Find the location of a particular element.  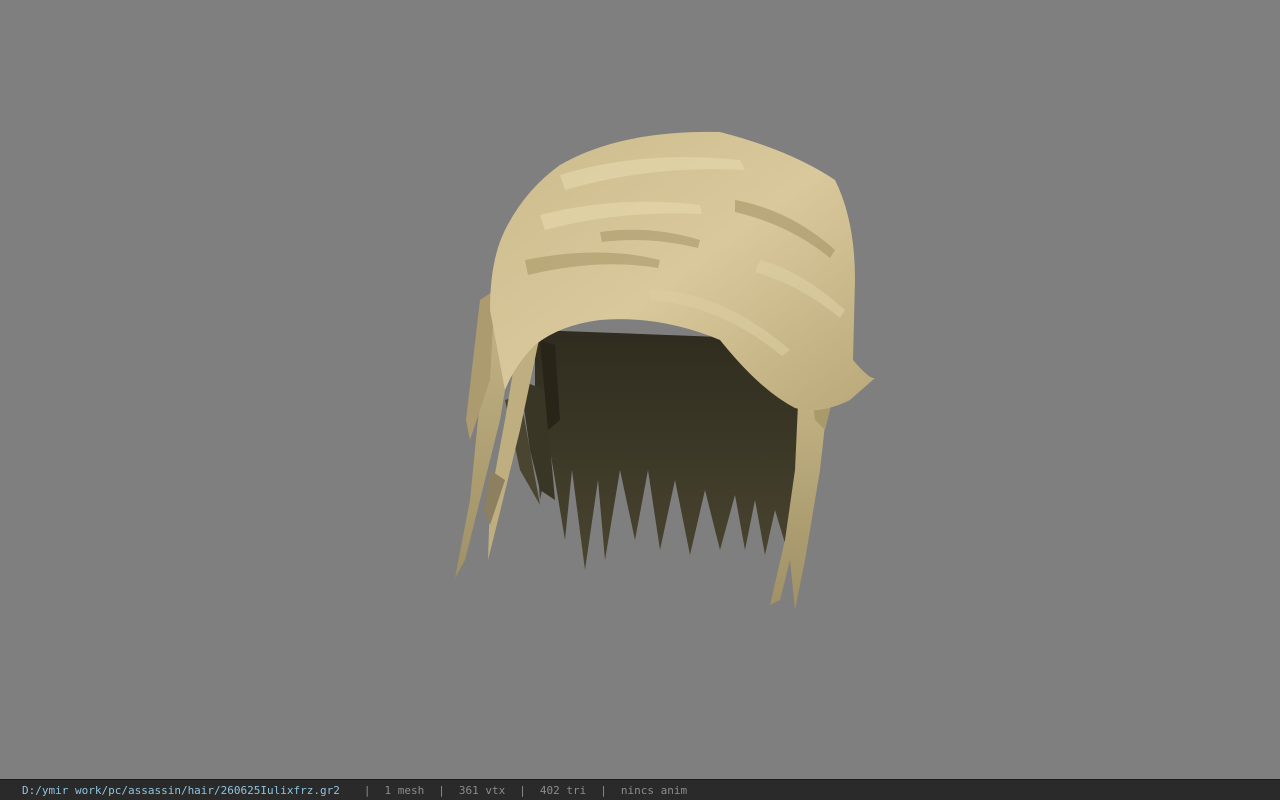

triangle-count: 402 tri is located at coordinates (563, 790).